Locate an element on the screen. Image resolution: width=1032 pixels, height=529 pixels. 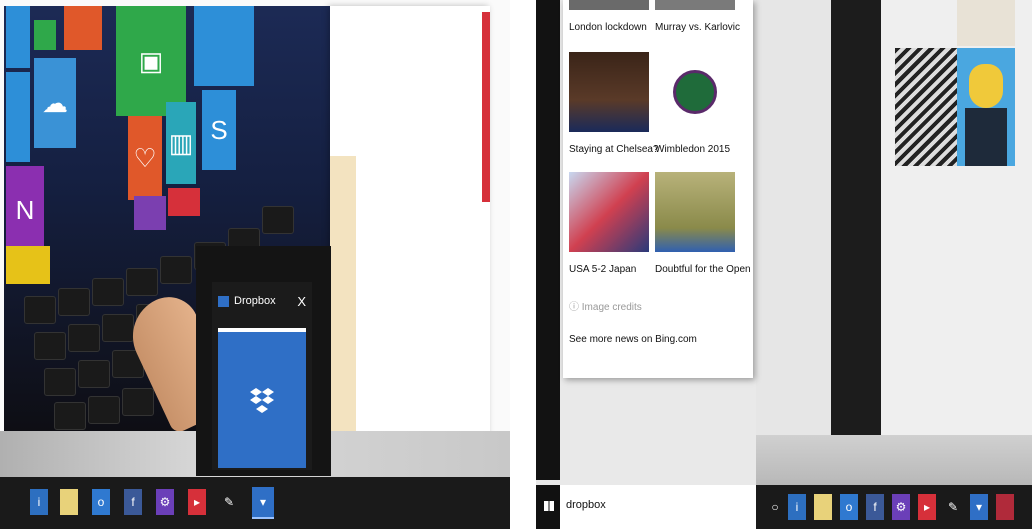
windows-icon is located at coordinates (549, 506).